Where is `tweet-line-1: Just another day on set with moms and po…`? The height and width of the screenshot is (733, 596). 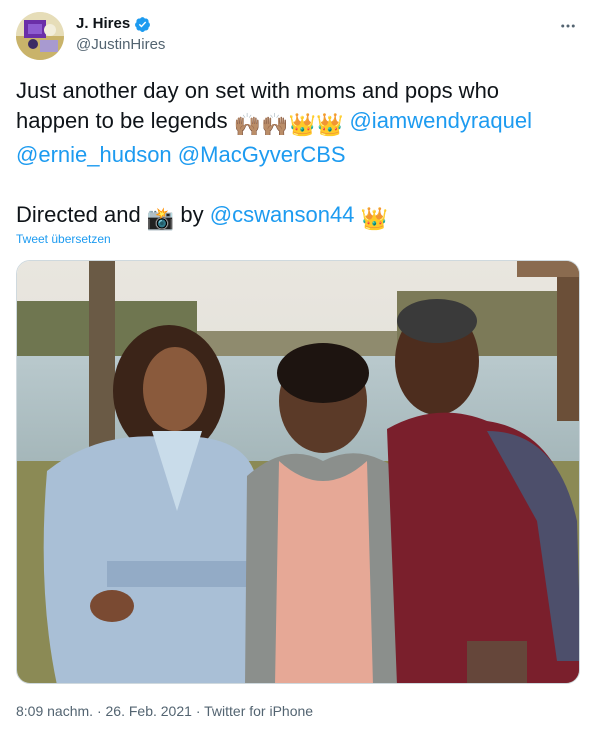
tweet-line-1: Just another day on set with moms and po… is located at coordinates (301, 91).